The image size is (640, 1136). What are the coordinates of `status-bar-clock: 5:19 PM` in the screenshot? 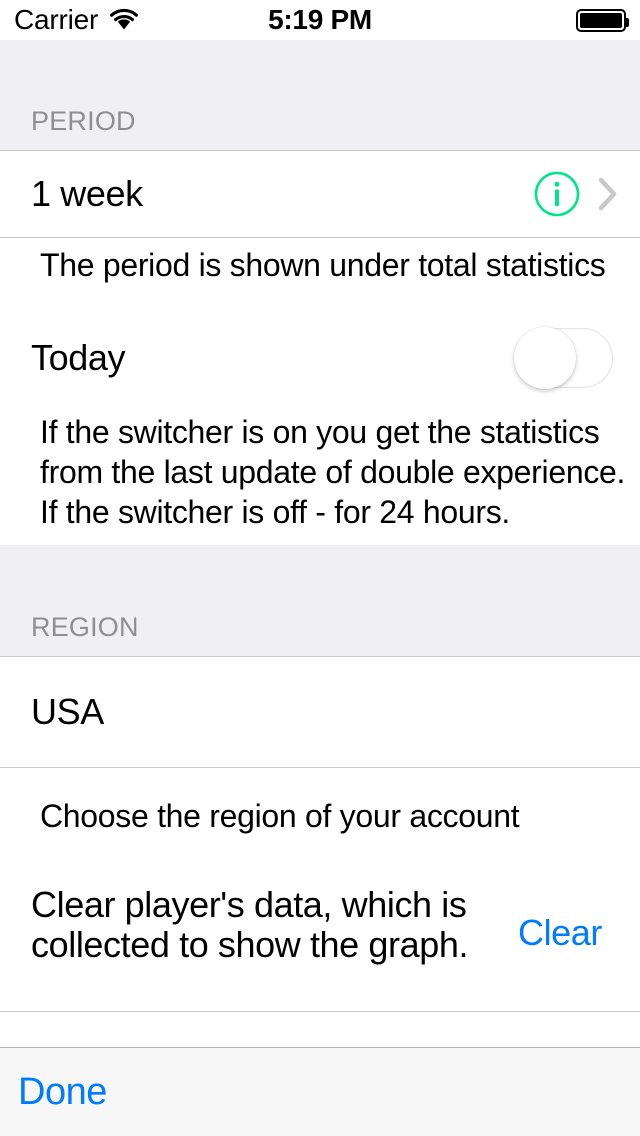 It's located at (320, 19).